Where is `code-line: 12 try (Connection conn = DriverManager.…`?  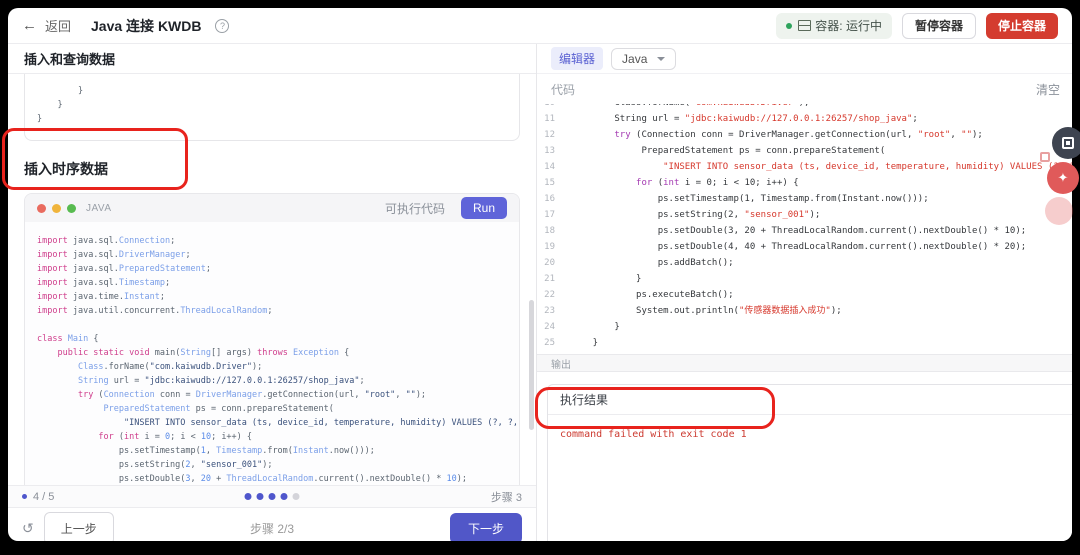
code-line: 12 try (Connection conn = DriverManager.… is located at coordinates (804, 135).